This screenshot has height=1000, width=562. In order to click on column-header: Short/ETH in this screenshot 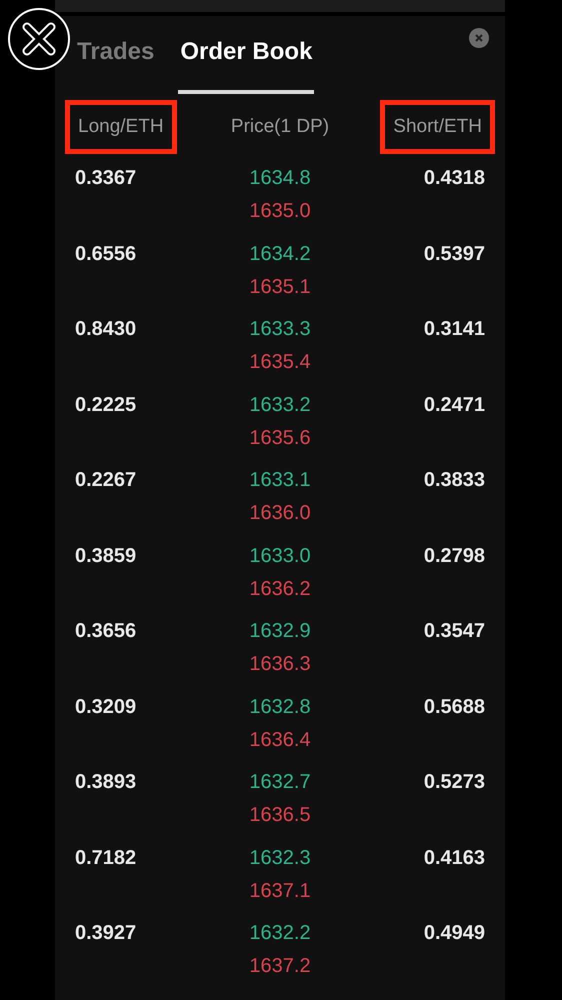, I will do `click(437, 127)`.